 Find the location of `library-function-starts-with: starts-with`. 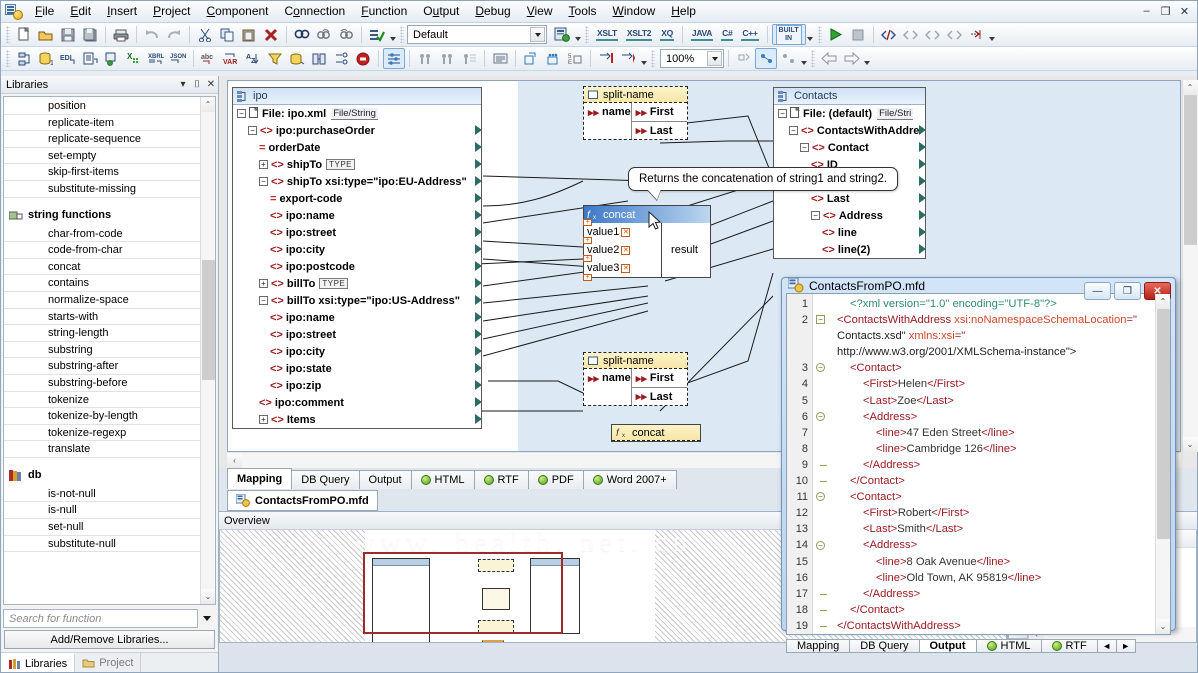

library-function-starts-with: starts-with is located at coordinates (102, 317).